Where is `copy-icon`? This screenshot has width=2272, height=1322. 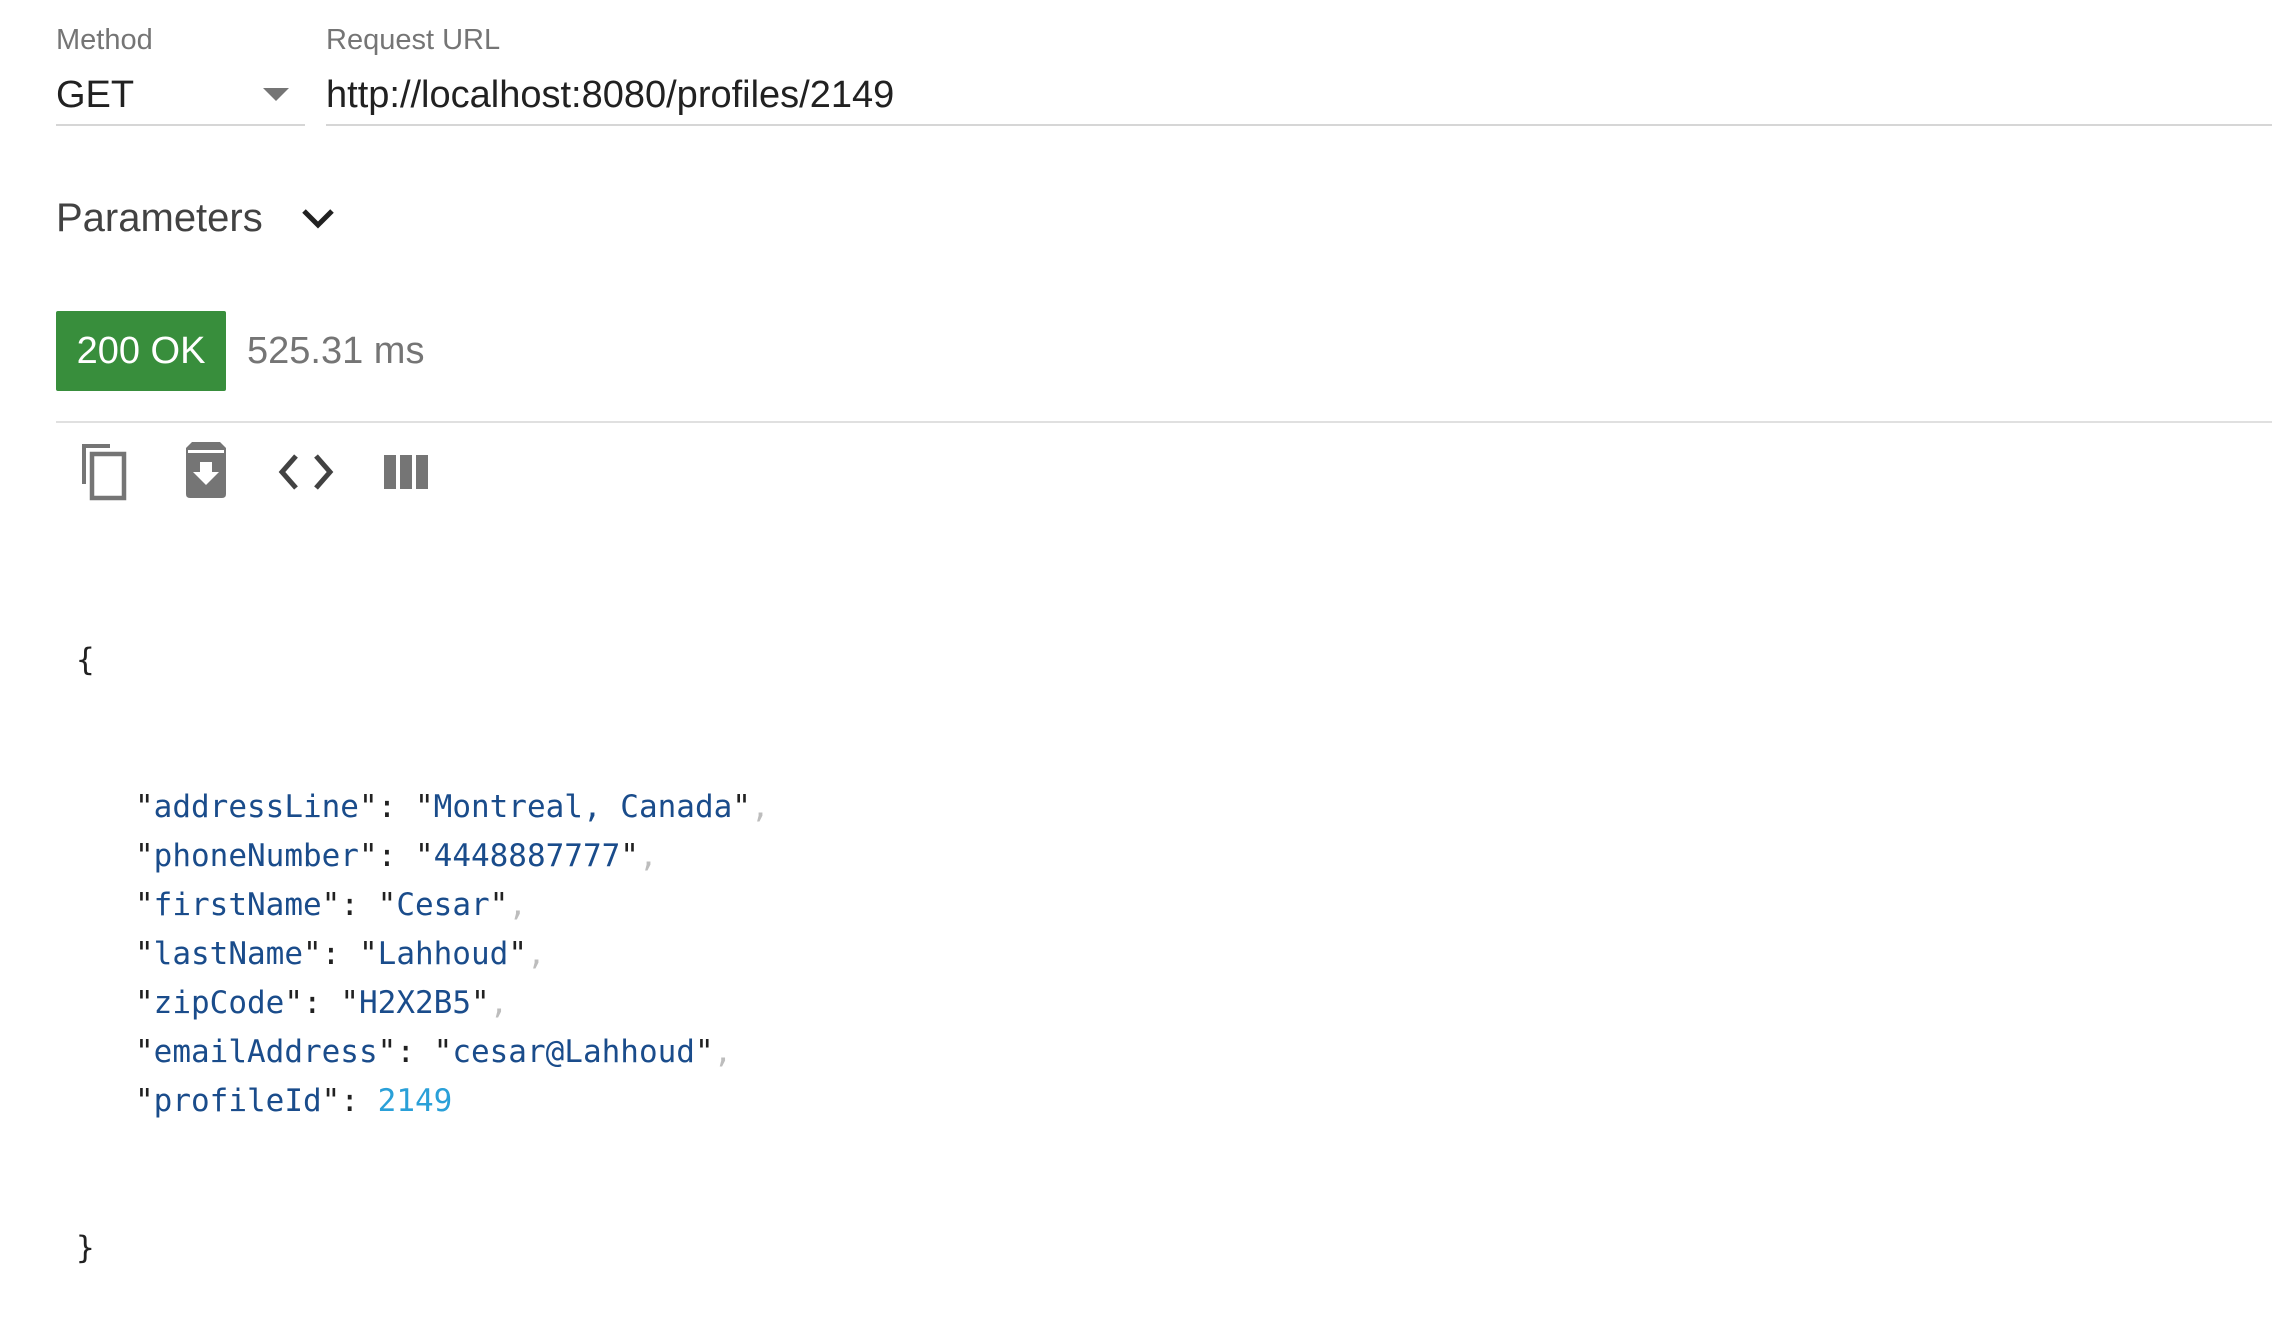
copy-icon is located at coordinates (104, 472).